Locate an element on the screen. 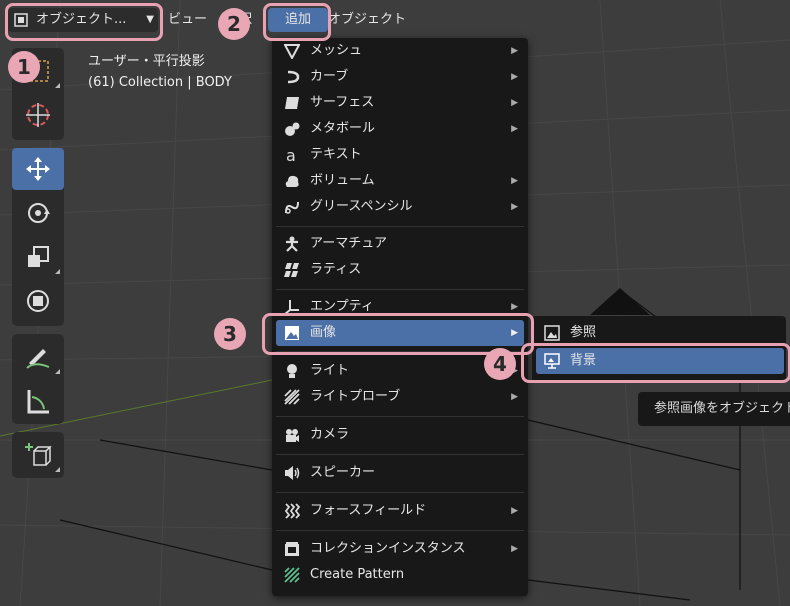  measure-tool is located at coordinates (38, 401).